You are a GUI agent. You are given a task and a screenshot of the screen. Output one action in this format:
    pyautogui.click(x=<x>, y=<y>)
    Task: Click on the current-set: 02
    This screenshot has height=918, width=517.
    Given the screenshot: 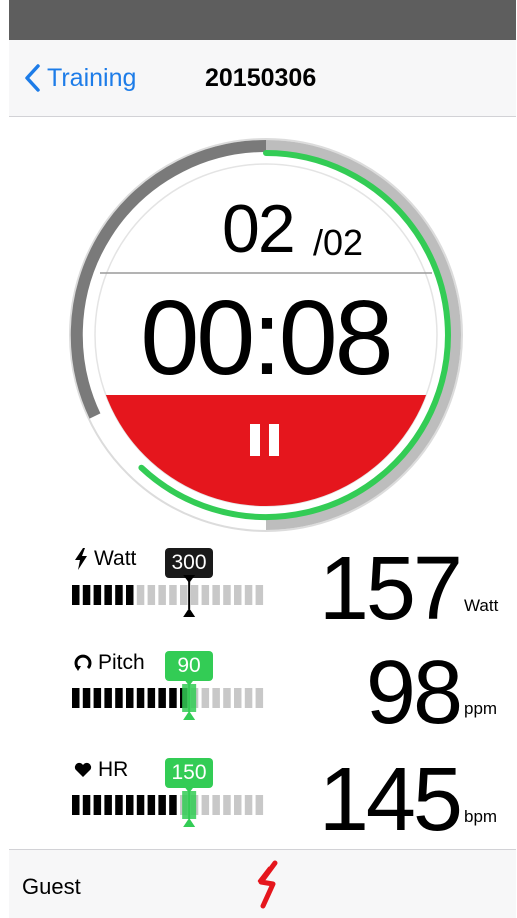 What is the action you would take?
    pyautogui.click(x=259, y=229)
    